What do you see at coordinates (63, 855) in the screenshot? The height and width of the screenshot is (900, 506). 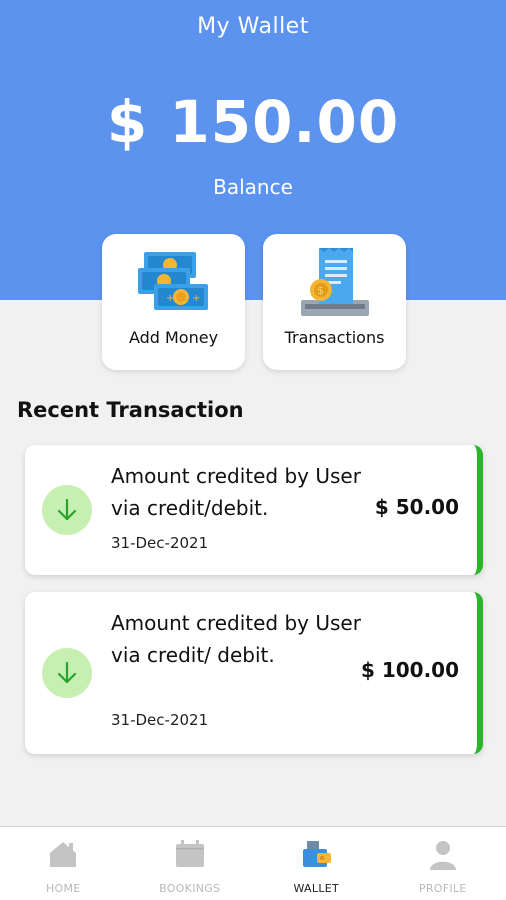 I see `home-icon` at bounding box center [63, 855].